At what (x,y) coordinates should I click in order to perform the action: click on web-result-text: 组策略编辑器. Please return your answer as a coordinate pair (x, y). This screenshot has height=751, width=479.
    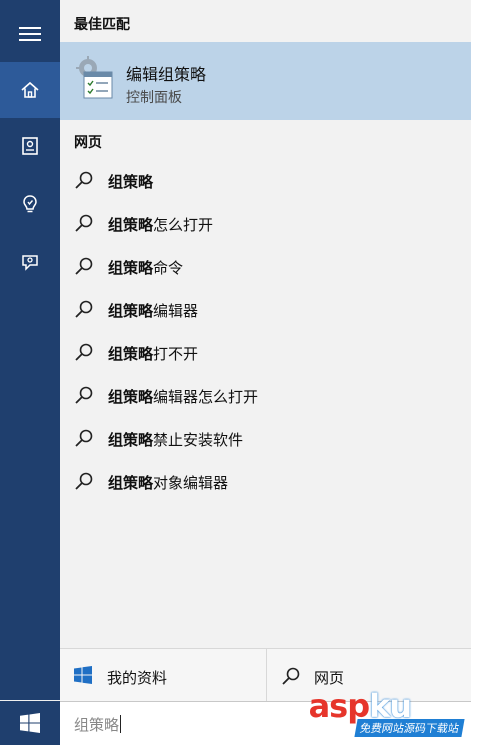
    Looking at the image, I should click on (153, 311).